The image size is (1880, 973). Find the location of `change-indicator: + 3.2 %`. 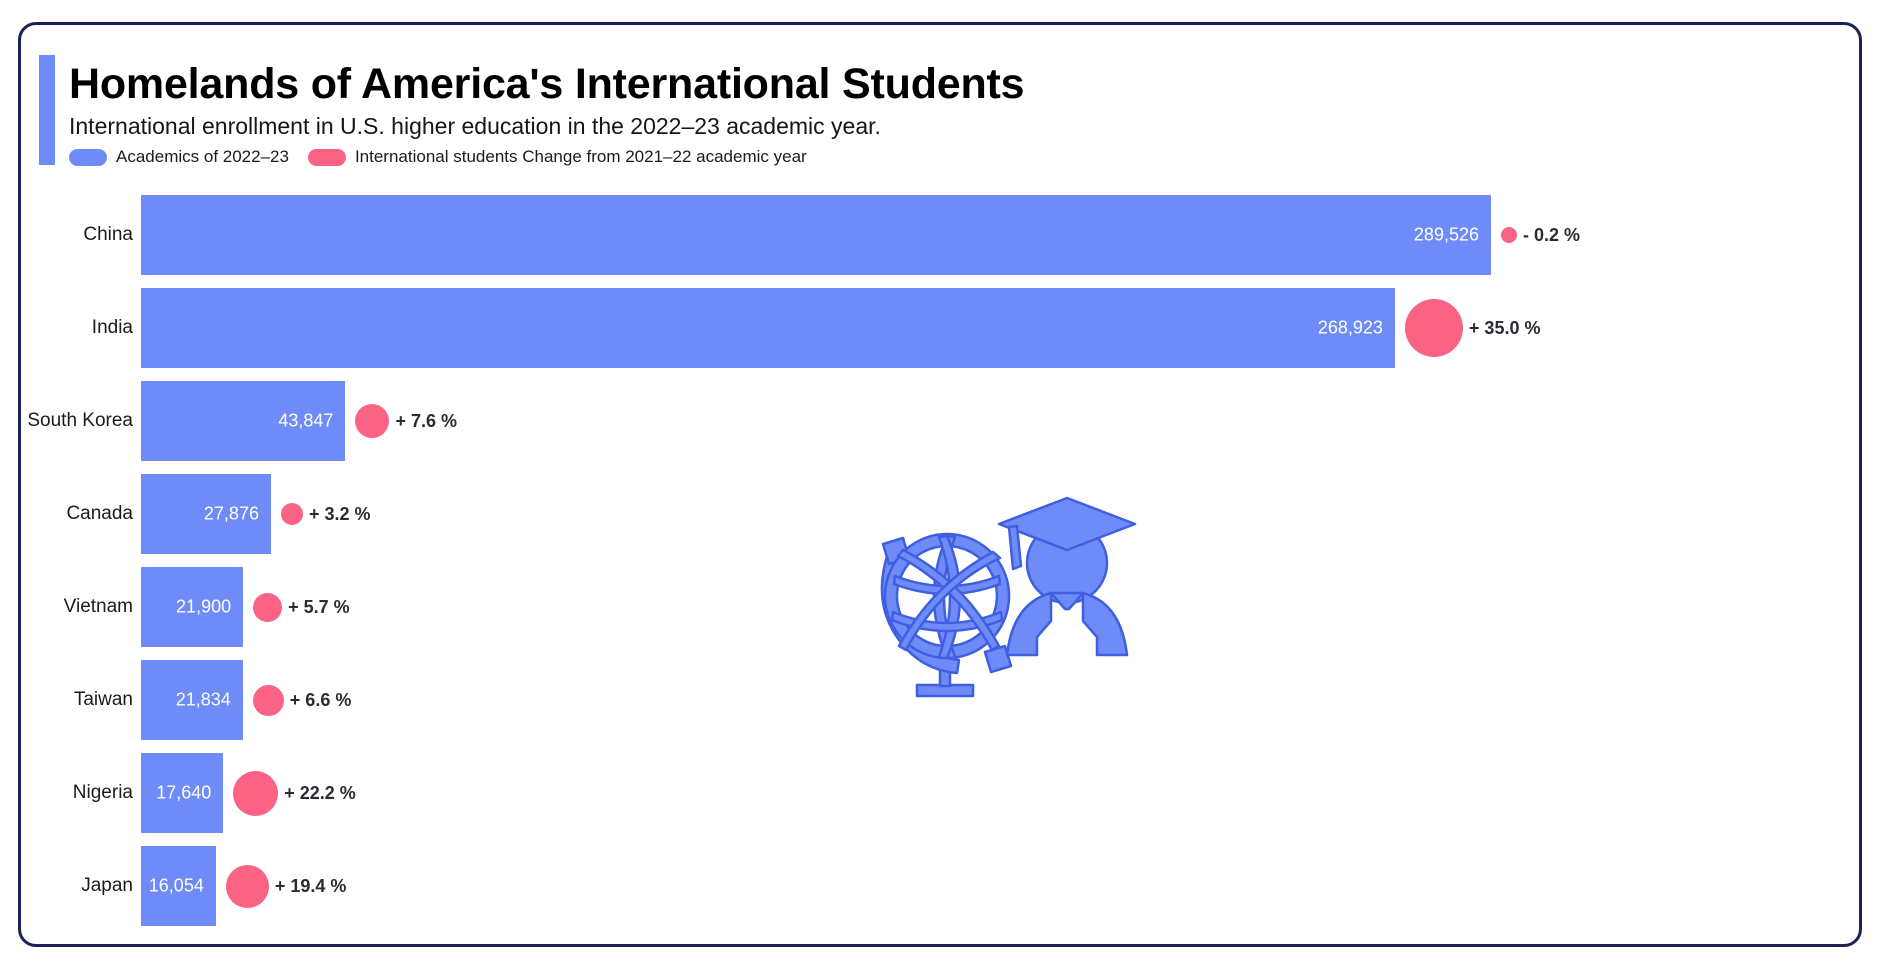

change-indicator: + 3.2 % is located at coordinates (325, 514).